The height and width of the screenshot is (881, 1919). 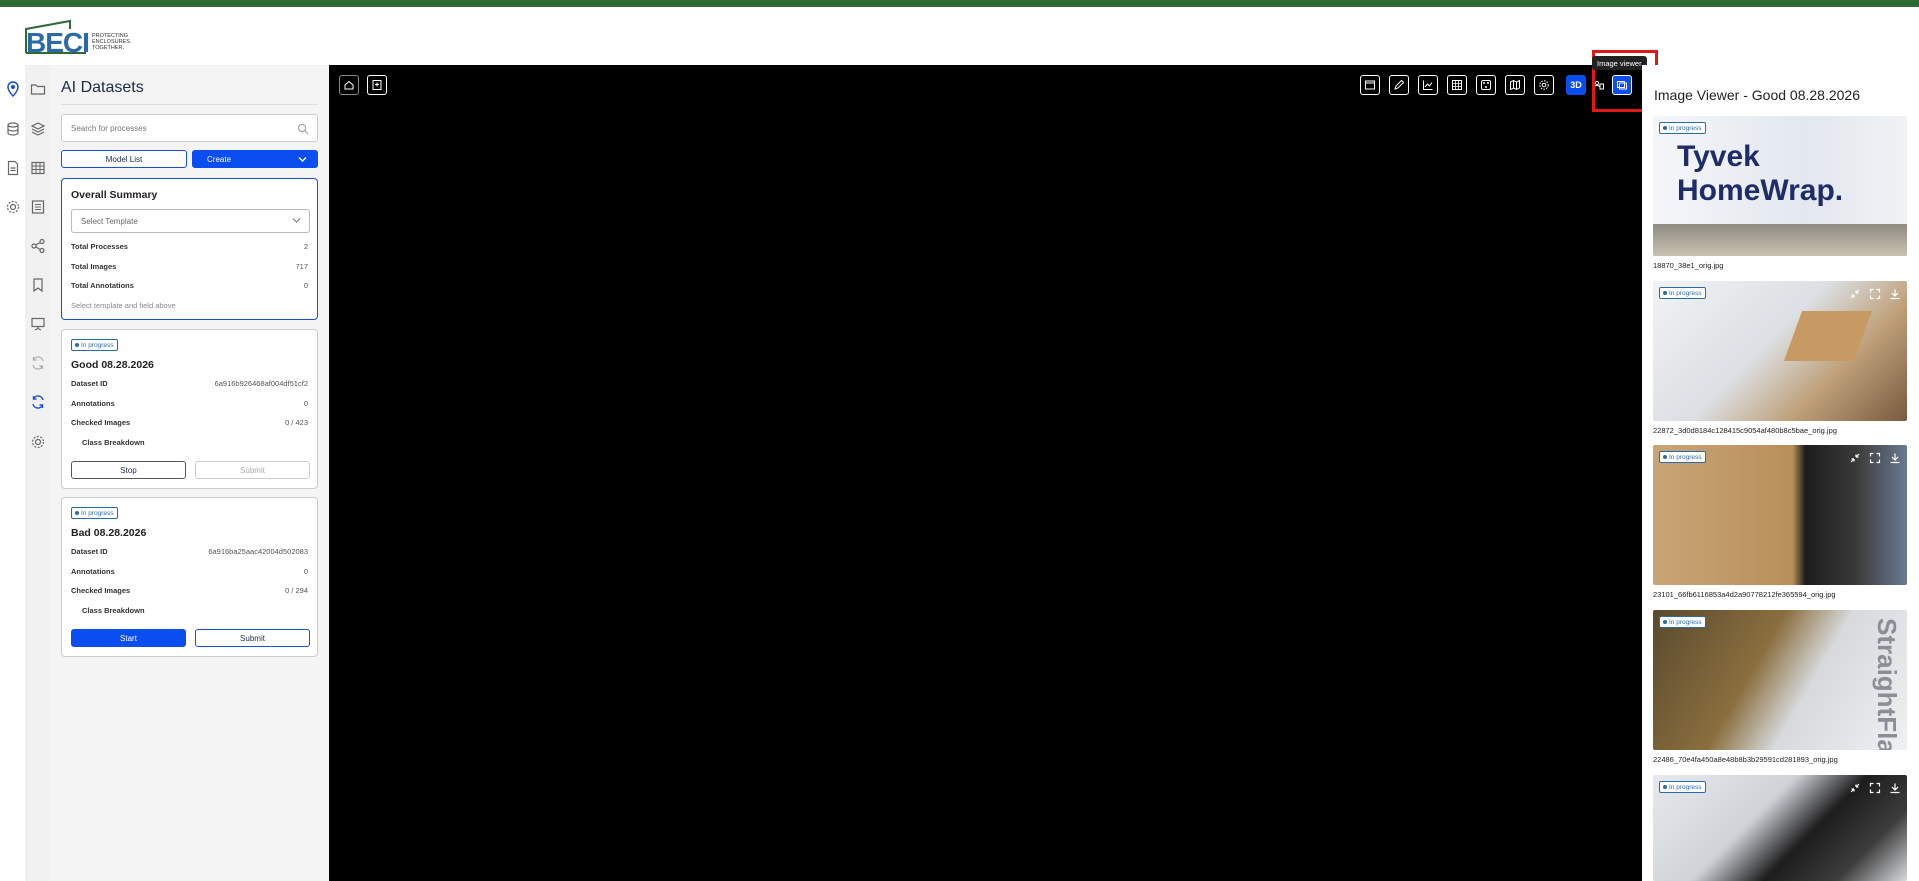 I want to click on search-icon, so click(x=303, y=131).